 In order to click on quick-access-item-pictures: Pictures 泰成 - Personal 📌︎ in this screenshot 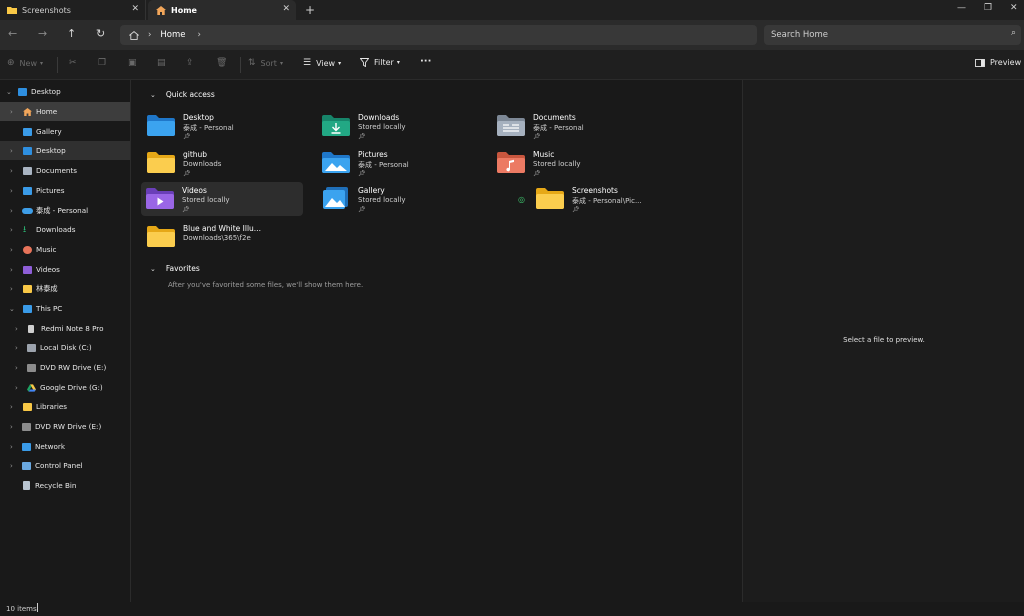, I will do `click(398, 163)`.